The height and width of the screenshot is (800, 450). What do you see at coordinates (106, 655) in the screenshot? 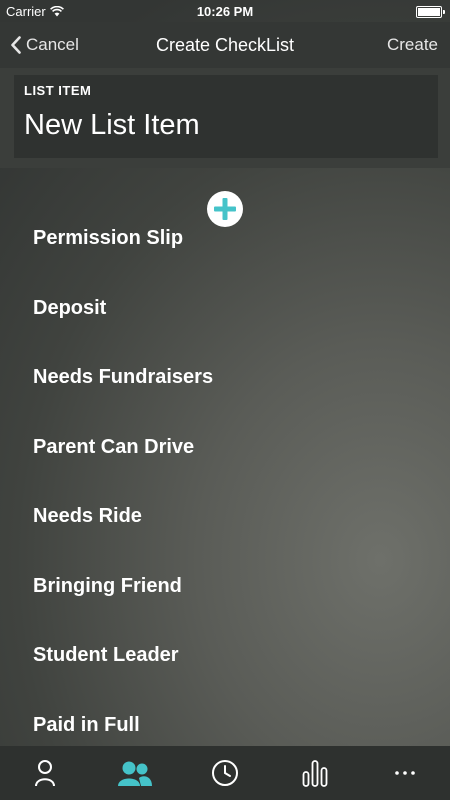
I see `checklist-item: Student Leader` at bounding box center [106, 655].